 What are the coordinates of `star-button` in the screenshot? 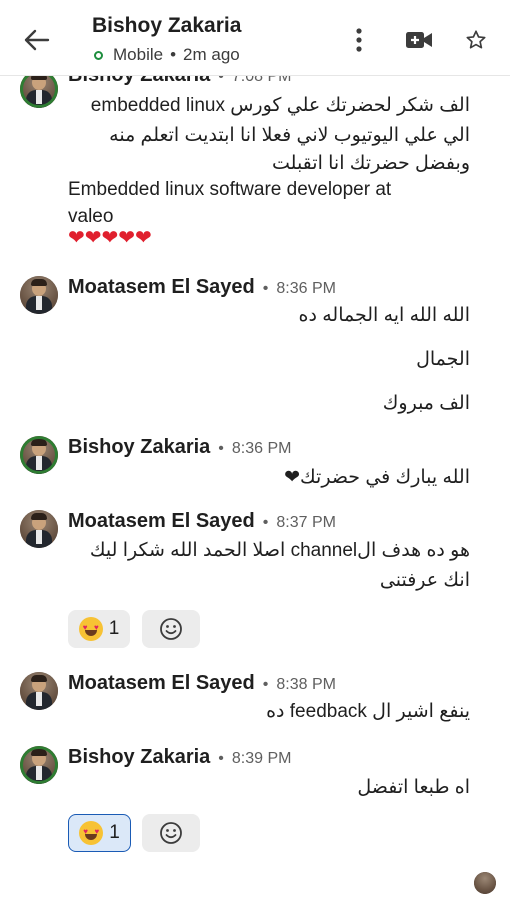 It's located at (476, 40).